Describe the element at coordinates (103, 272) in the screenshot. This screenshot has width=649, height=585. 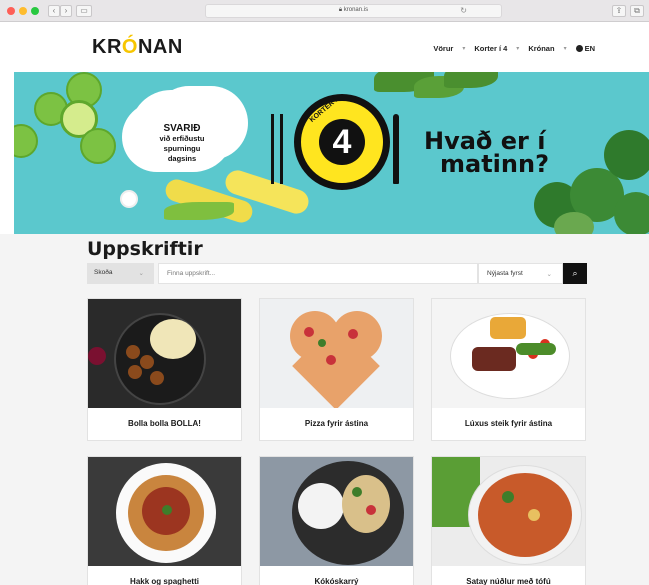
I see `category-select-value: Skoða` at that location.